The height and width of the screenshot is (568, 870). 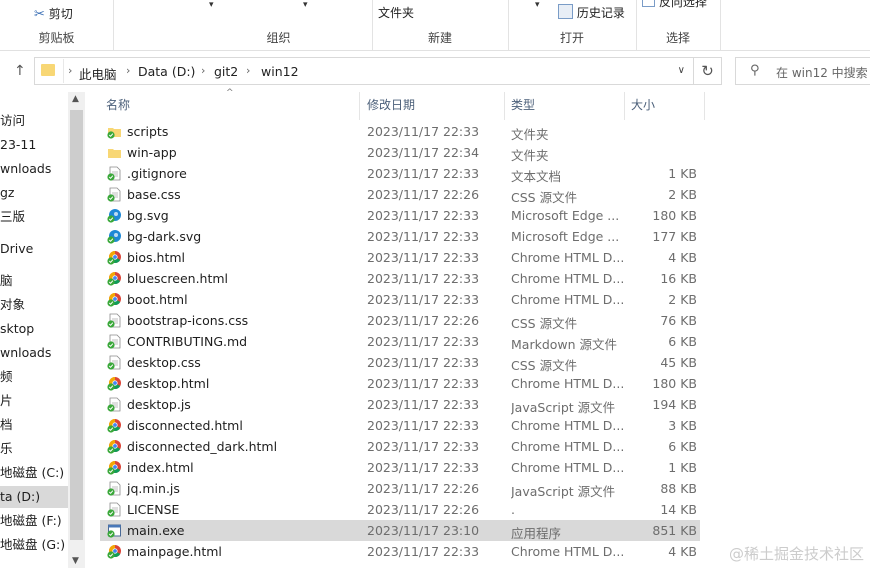 I want to click on nav-item: sktop, so click(x=34, y=329).